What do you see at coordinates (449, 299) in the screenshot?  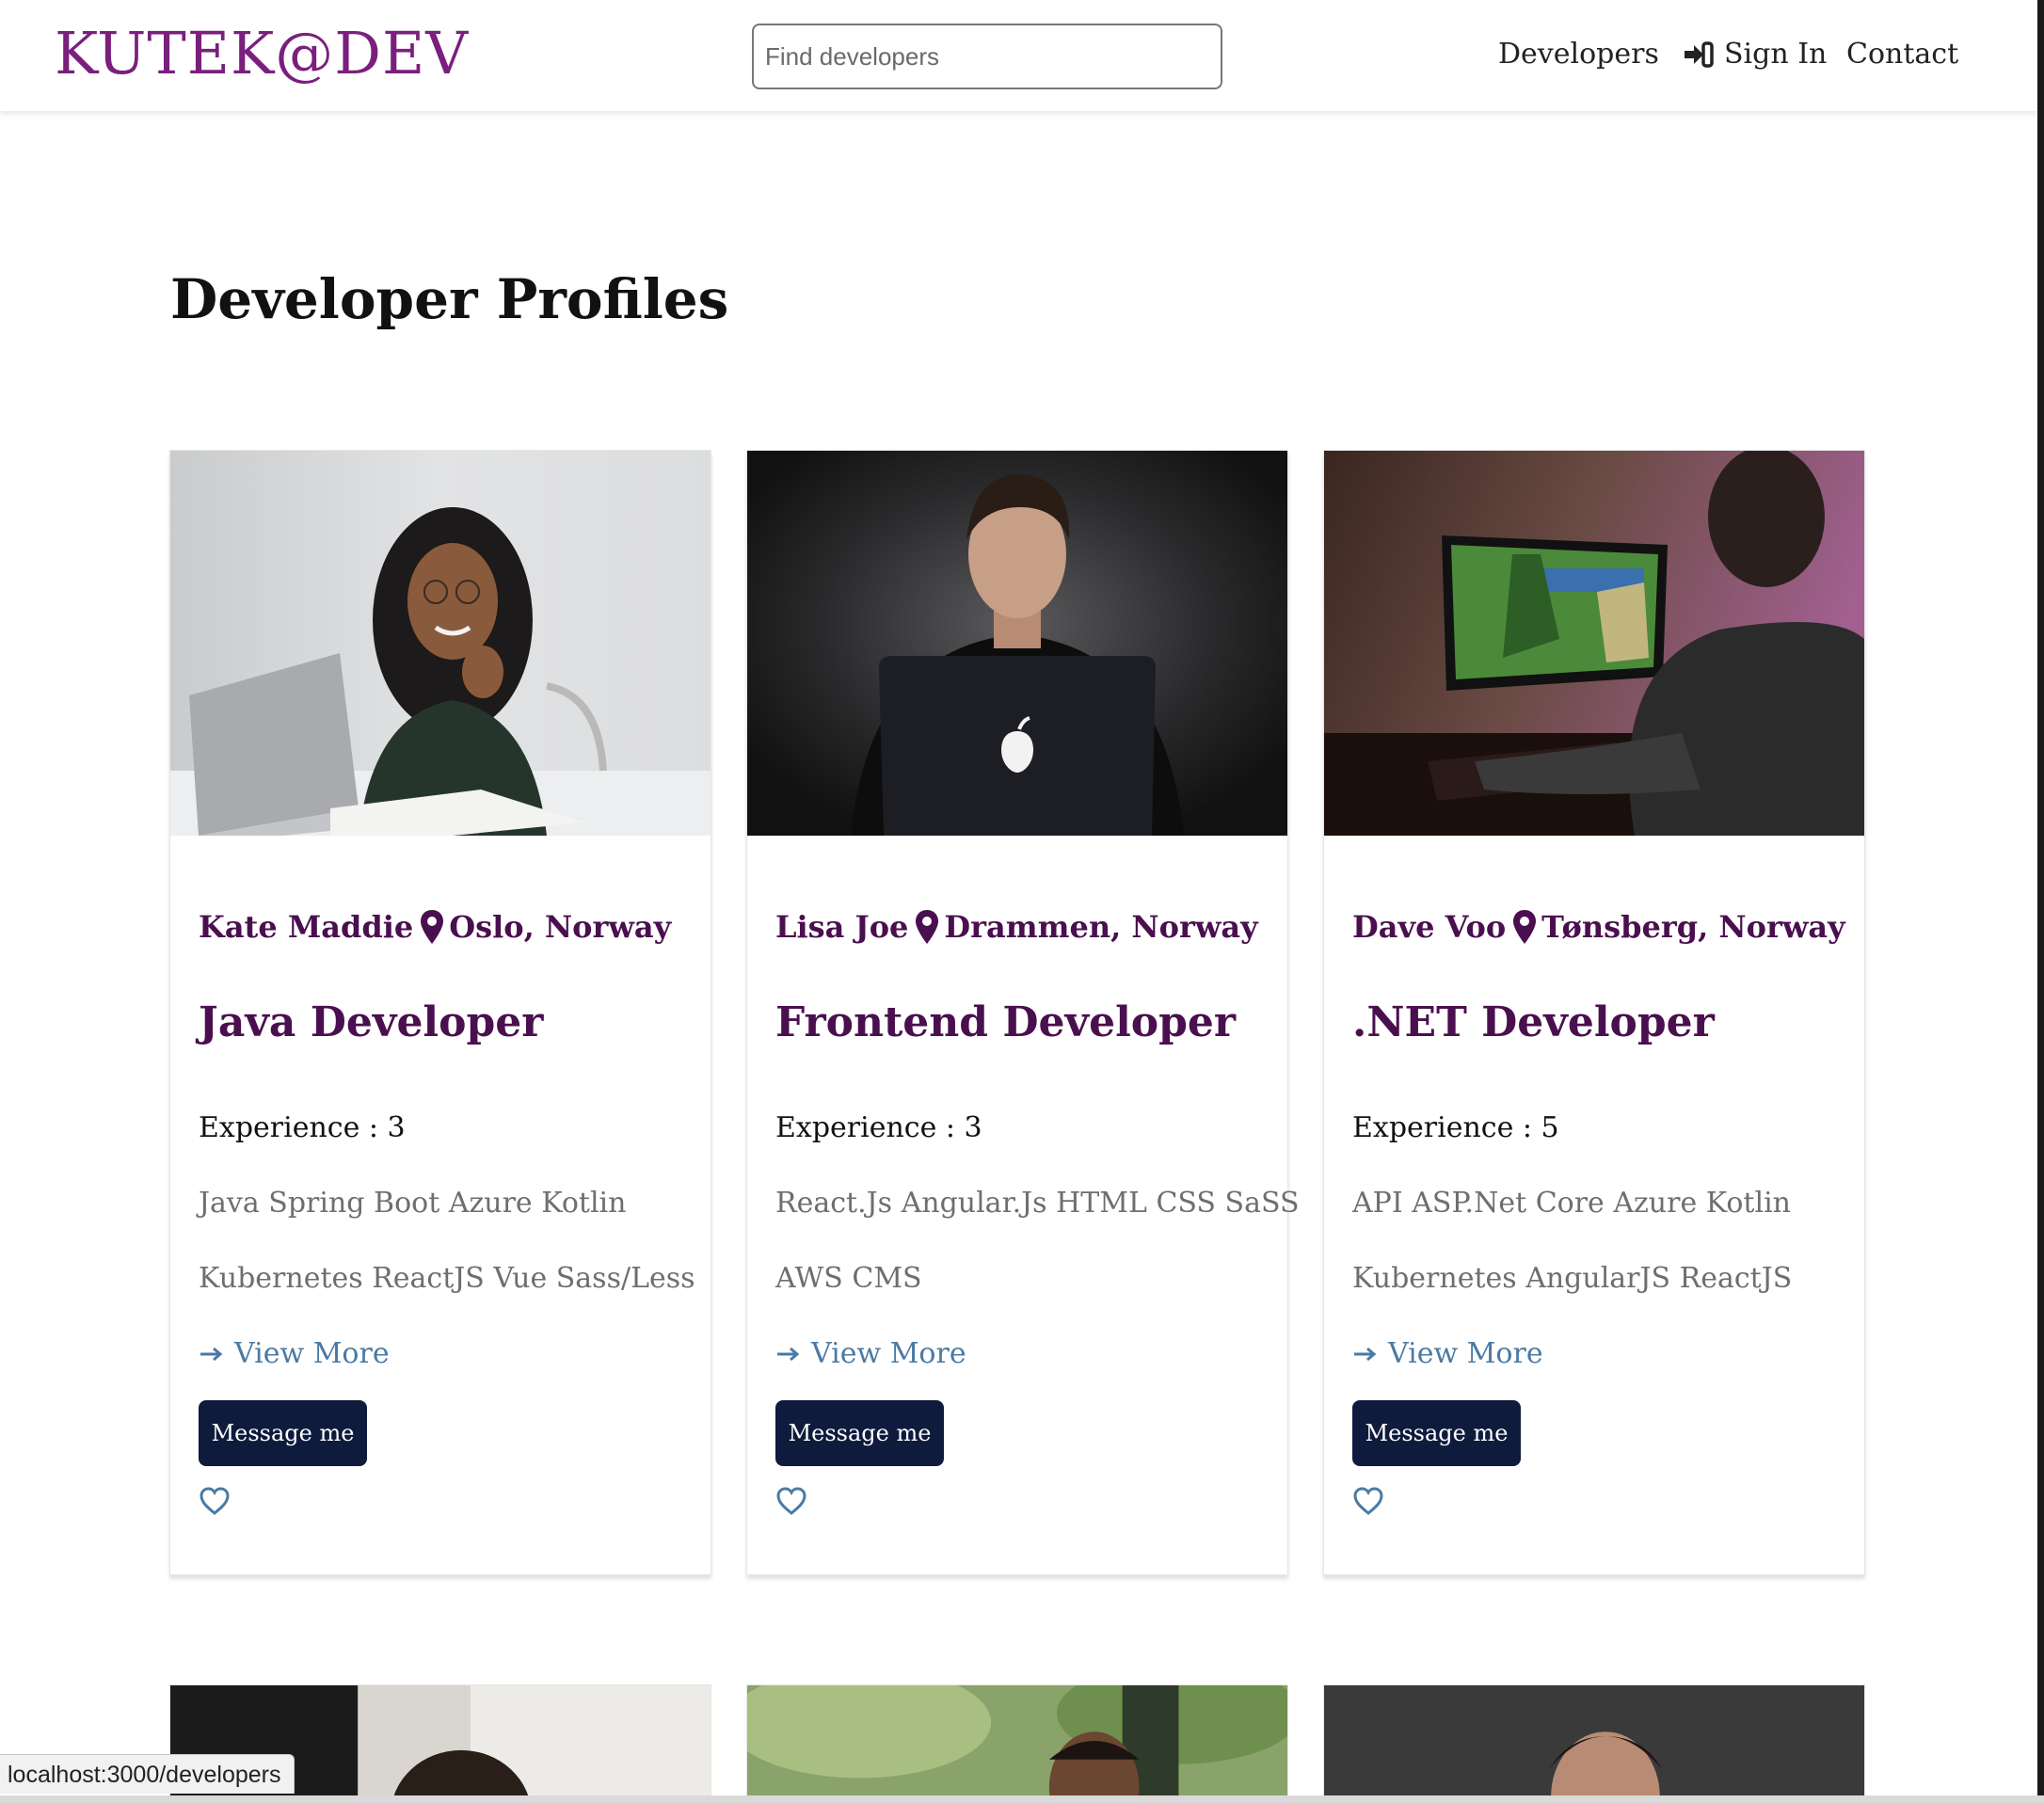 I see `page-title: Developer Profiles` at bounding box center [449, 299].